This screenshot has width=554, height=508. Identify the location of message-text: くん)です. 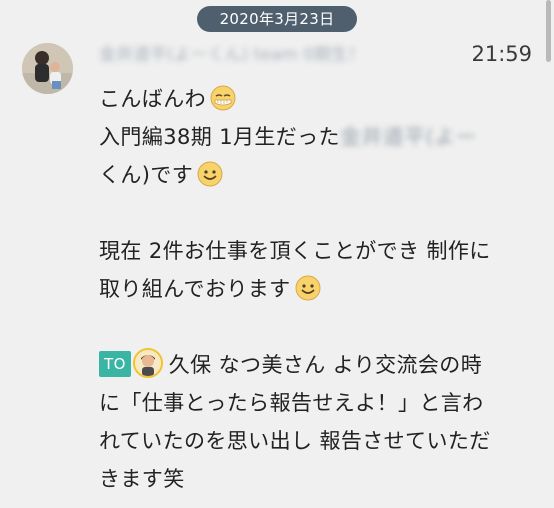
(146, 175).